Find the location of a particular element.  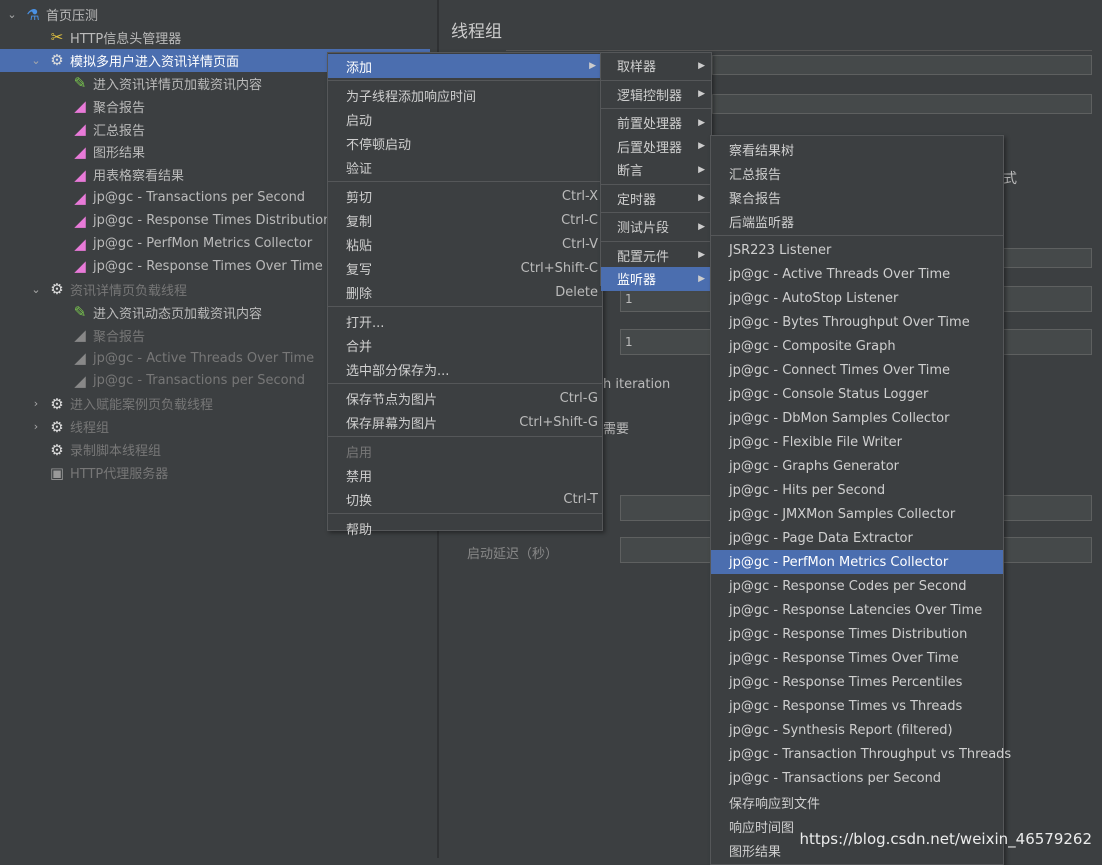

comment-field is located at coordinates (902, 104).